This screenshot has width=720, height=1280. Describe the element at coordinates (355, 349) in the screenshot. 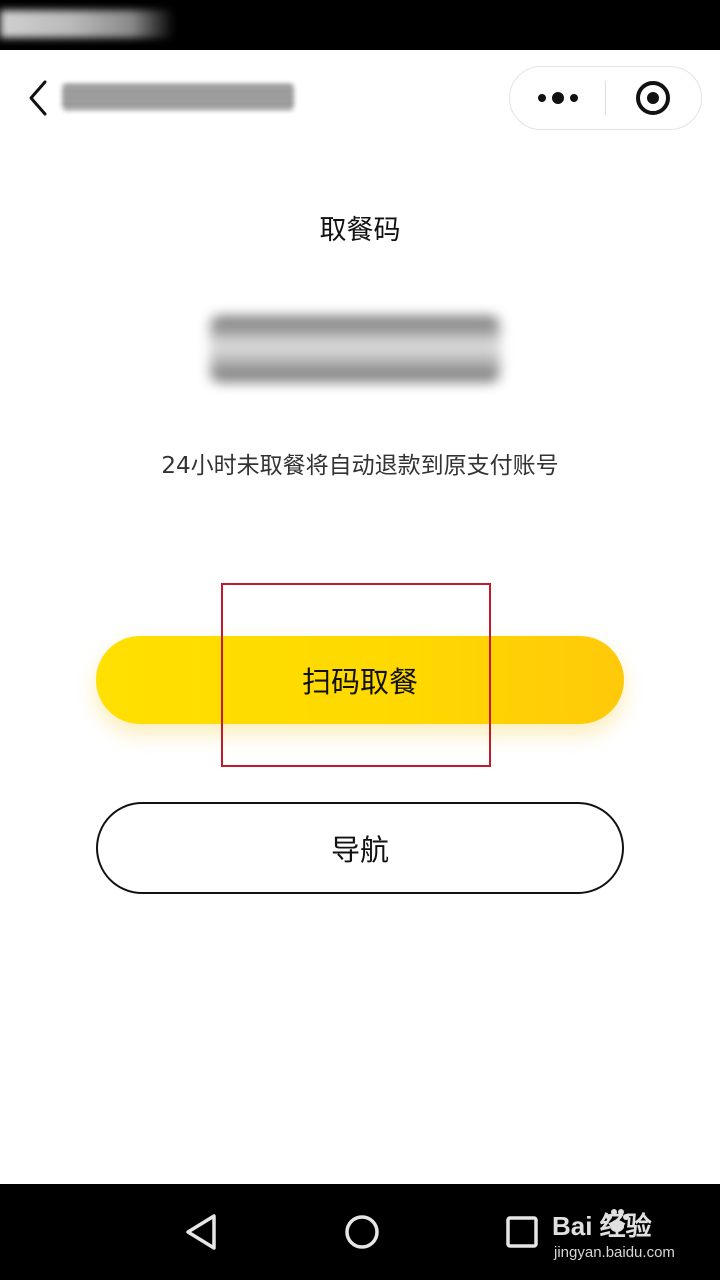

I see `pickup-code-redacted` at that location.